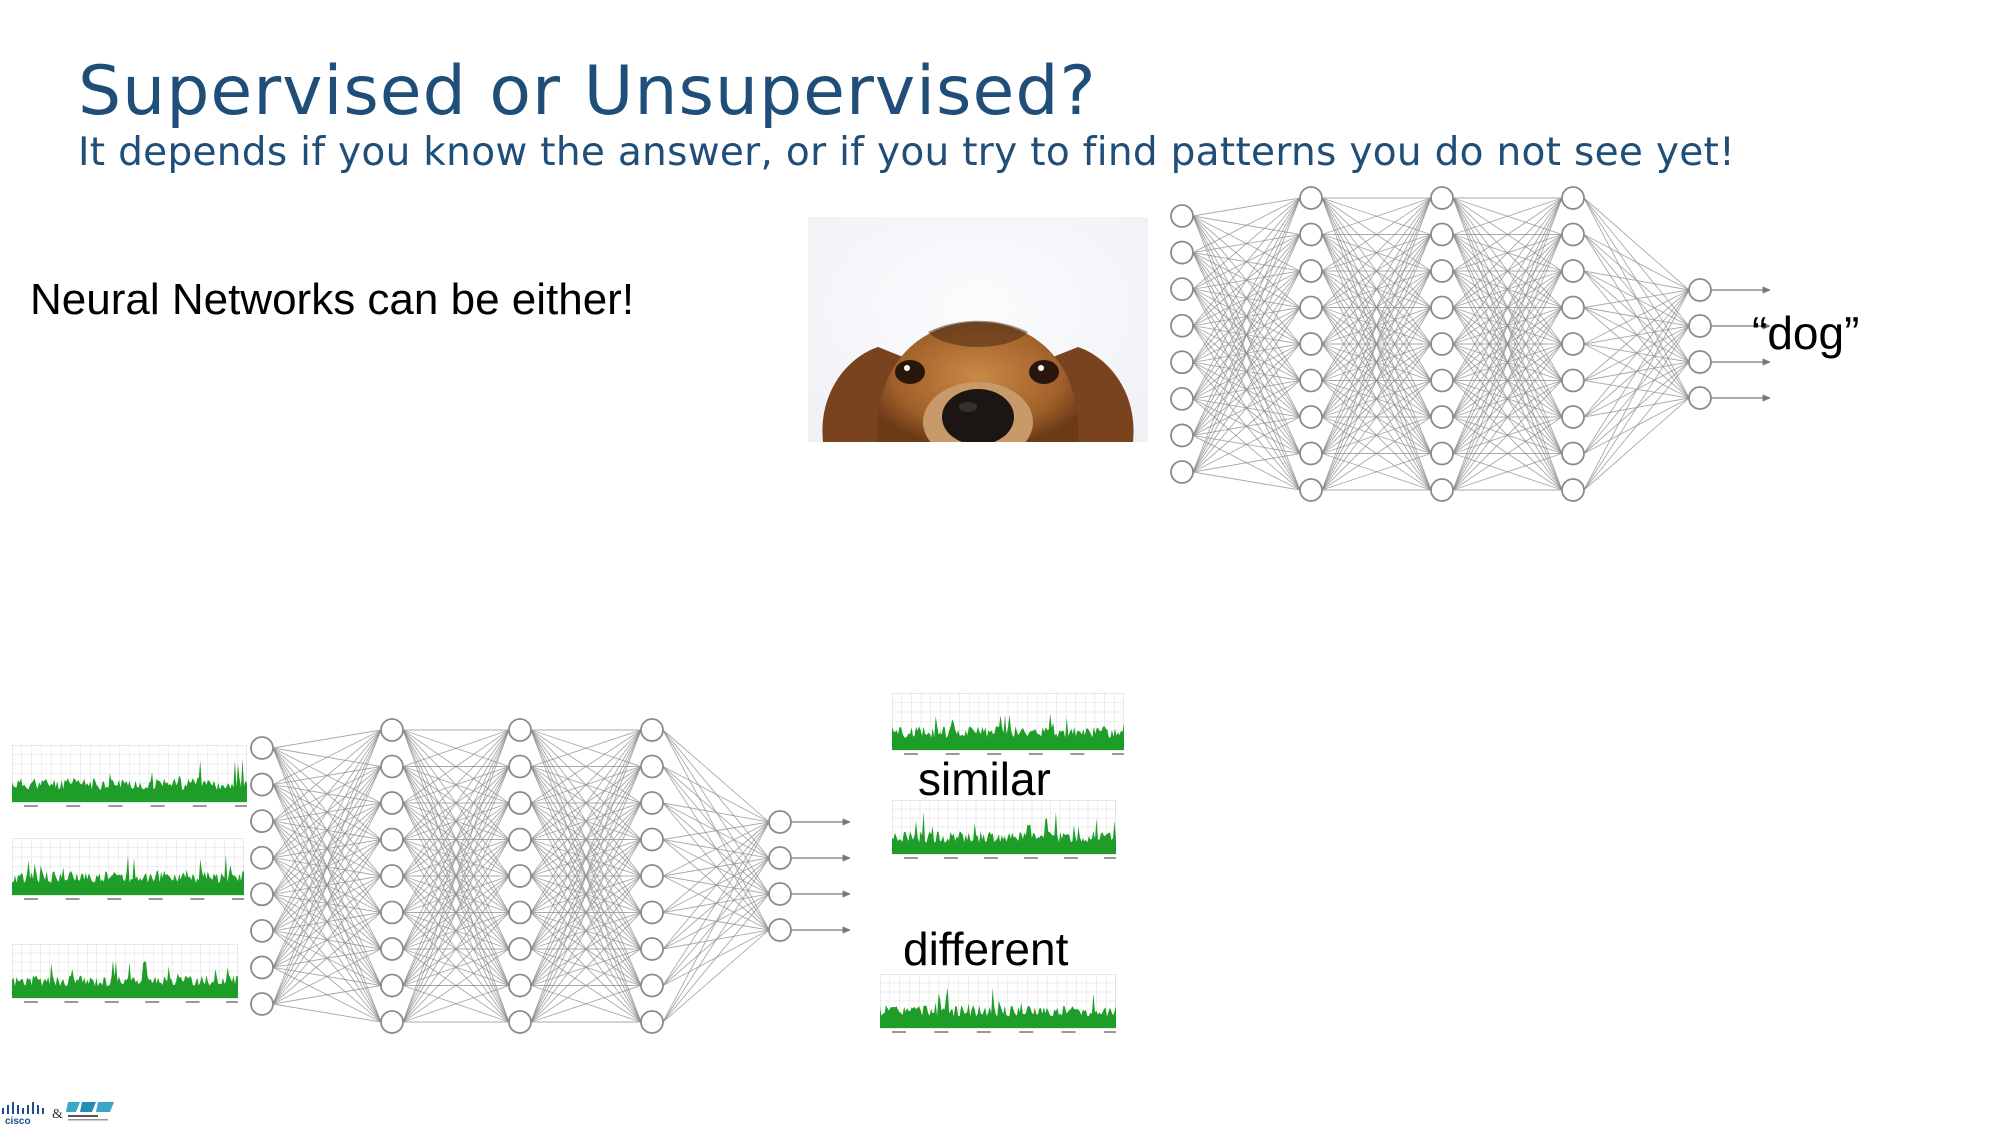  Describe the element at coordinates (332, 299) in the screenshot. I see `lead-text: Neural Networks can be either!` at that location.